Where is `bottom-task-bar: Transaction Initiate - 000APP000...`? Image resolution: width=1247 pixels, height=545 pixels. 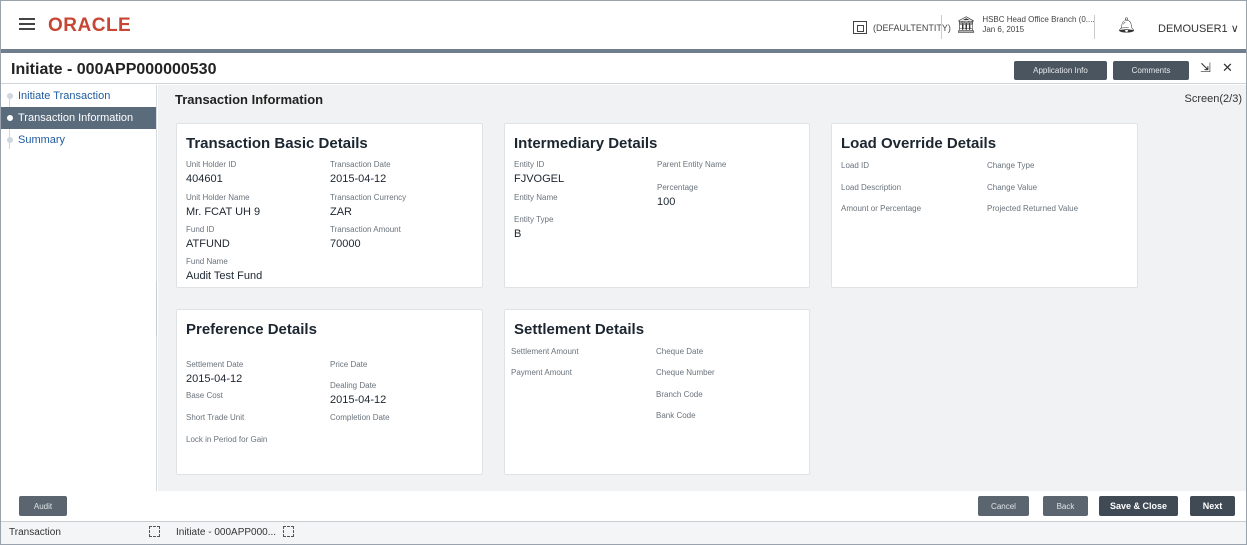
bottom-task-bar: Transaction Initiate - 000APP000... is located at coordinates (623, 532).